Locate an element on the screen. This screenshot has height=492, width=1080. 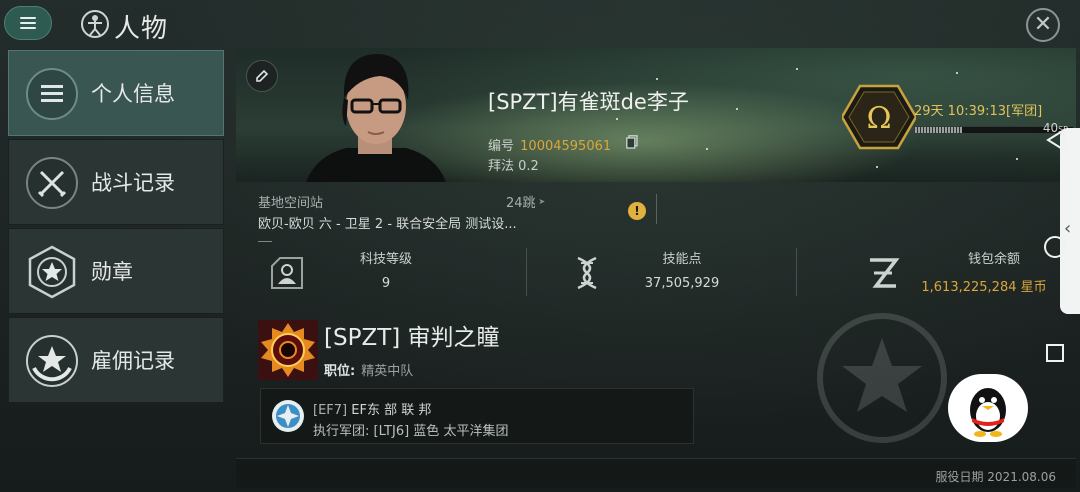
character-name: [SPZT]有雀斑de李子 is located at coordinates (588, 102).